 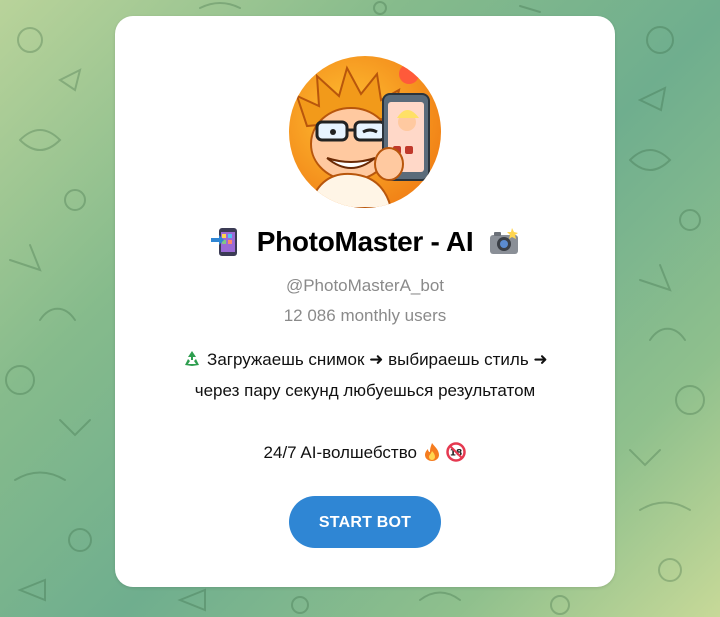 What do you see at coordinates (365, 390) in the screenshot?
I see `description-line-2: через пару секунд любуешься результатом` at bounding box center [365, 390].